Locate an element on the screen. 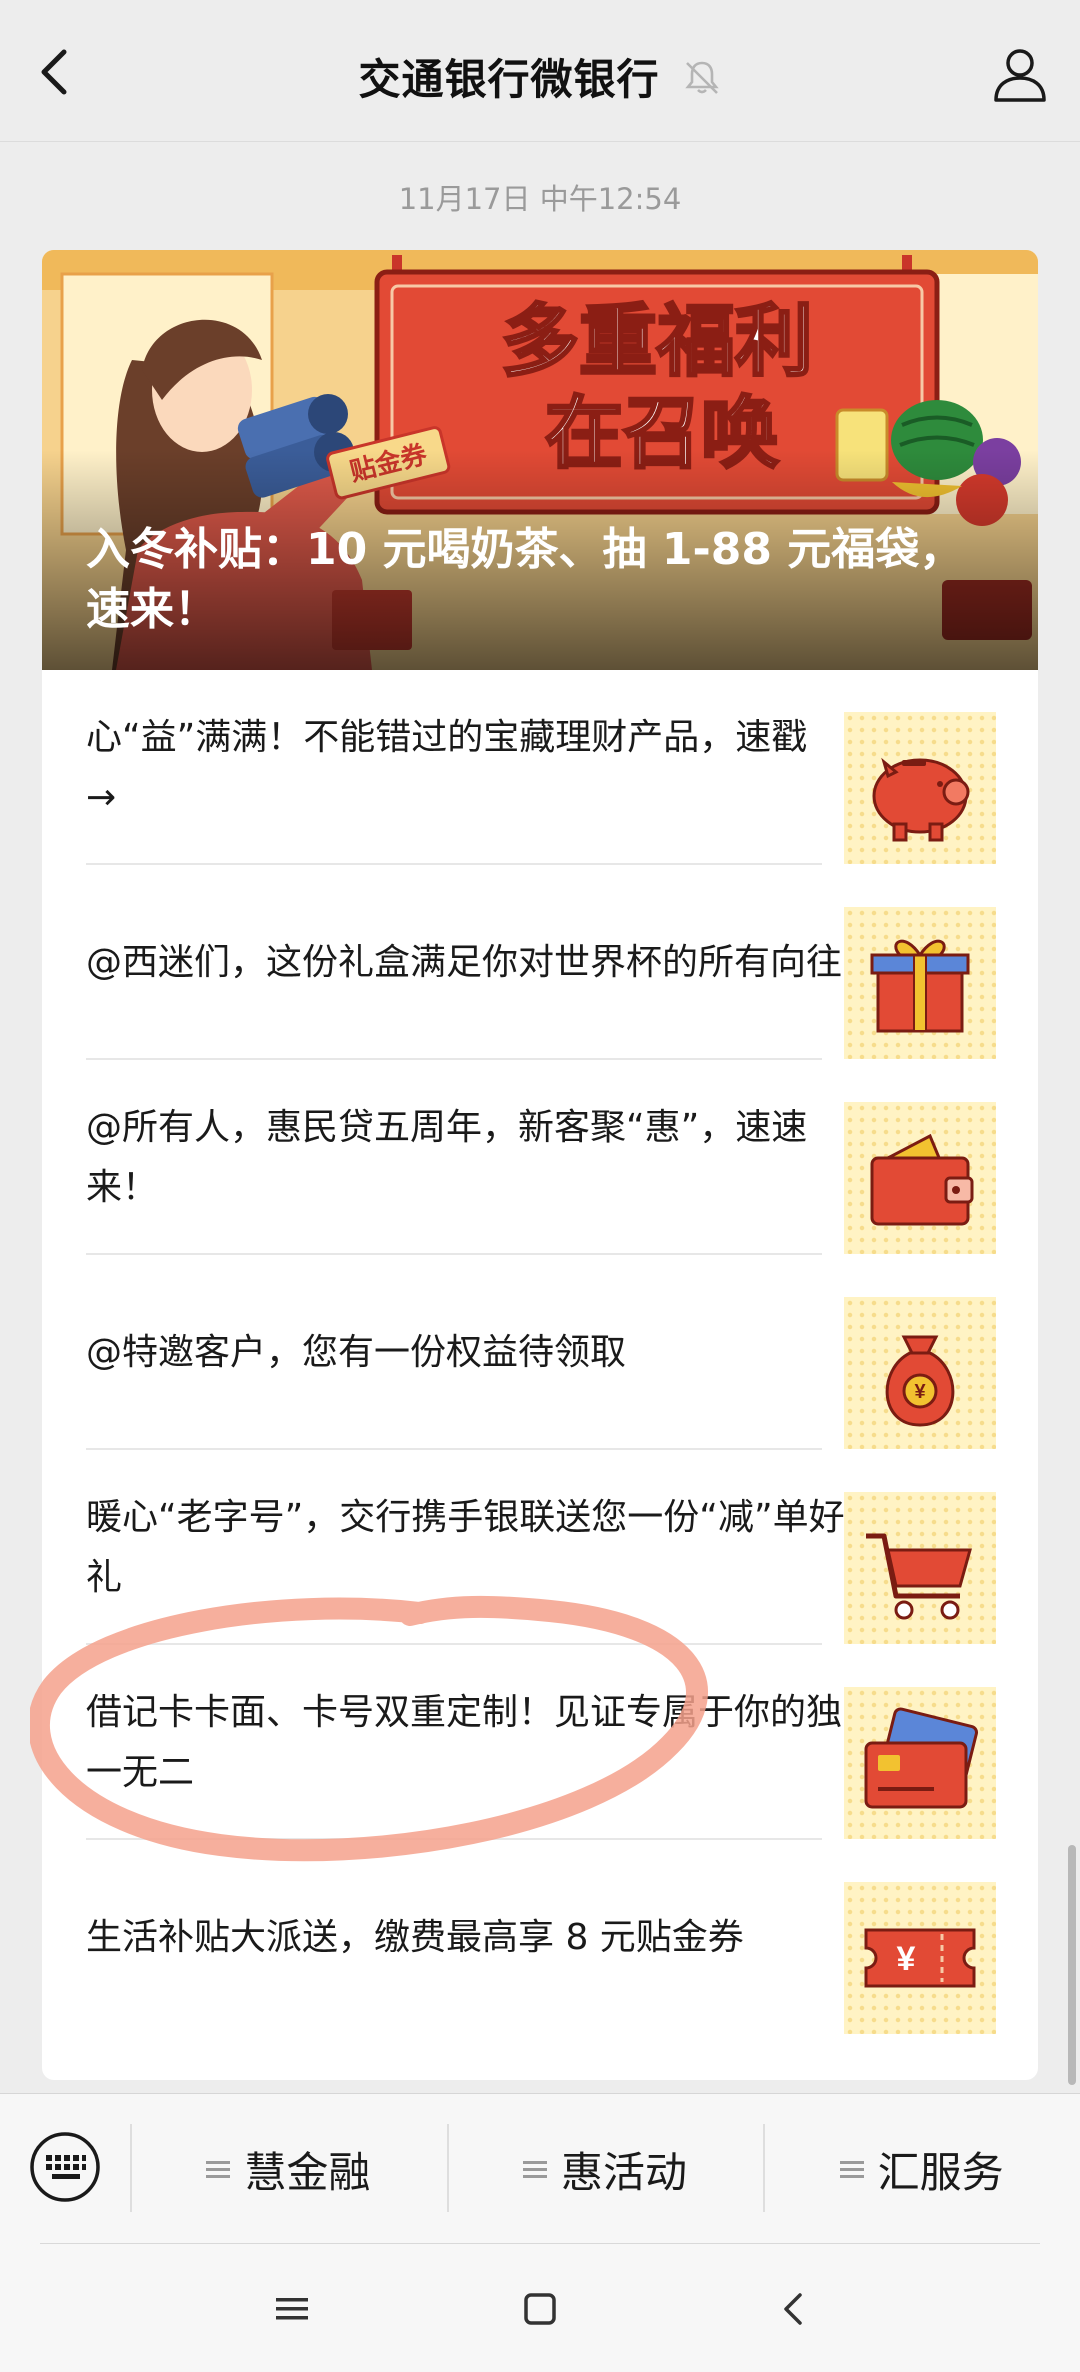 The image size is (1080, 2372). article-title: 心“益”满满！不能错过的宝藏理财产品，速戳 → is located at coordinates (466, 768).